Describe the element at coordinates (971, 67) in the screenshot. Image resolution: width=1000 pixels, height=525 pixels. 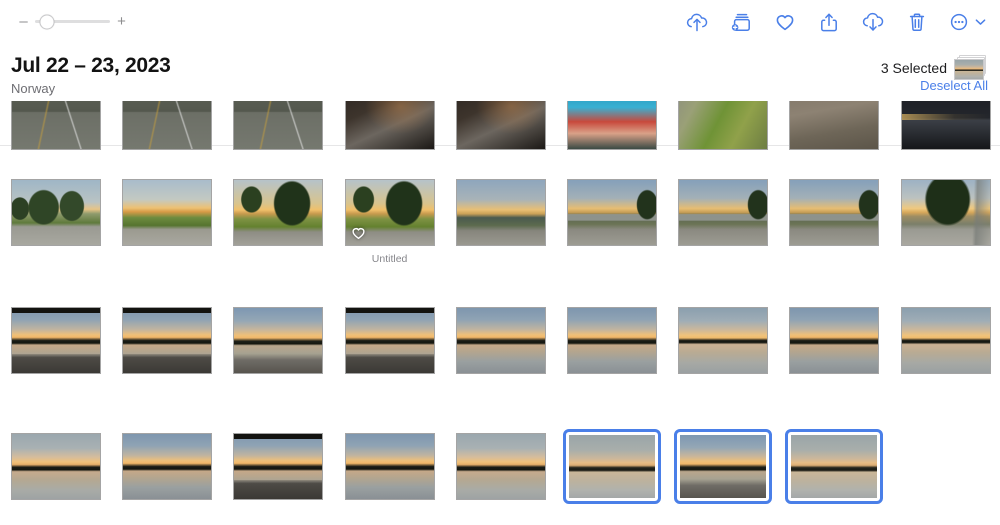
I see `selection-thumbnail-stack` at that location.